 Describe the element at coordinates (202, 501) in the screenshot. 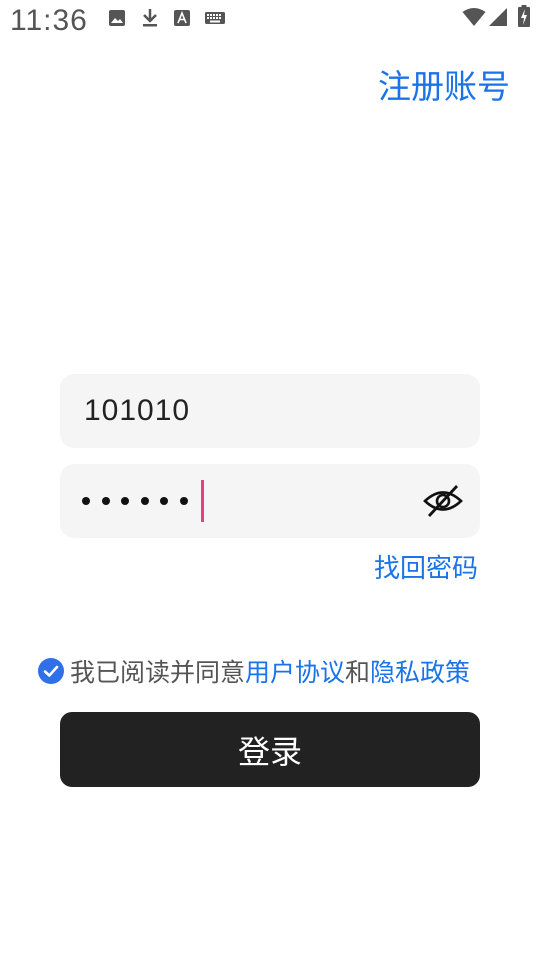

I see `text-cursor` at that location.